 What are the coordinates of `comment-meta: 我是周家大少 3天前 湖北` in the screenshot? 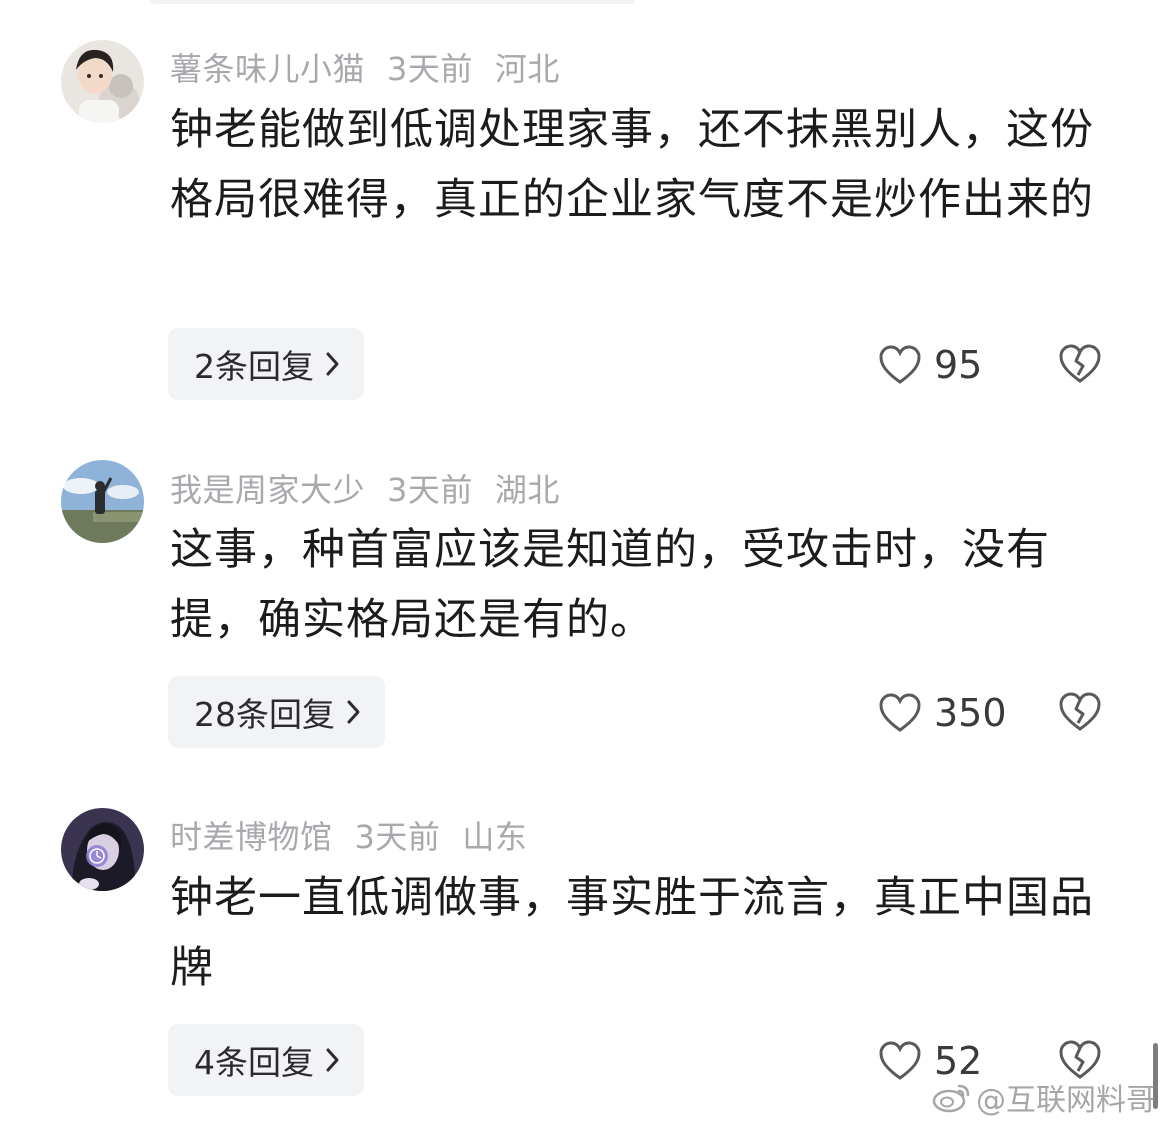 It's located at (376, 488).